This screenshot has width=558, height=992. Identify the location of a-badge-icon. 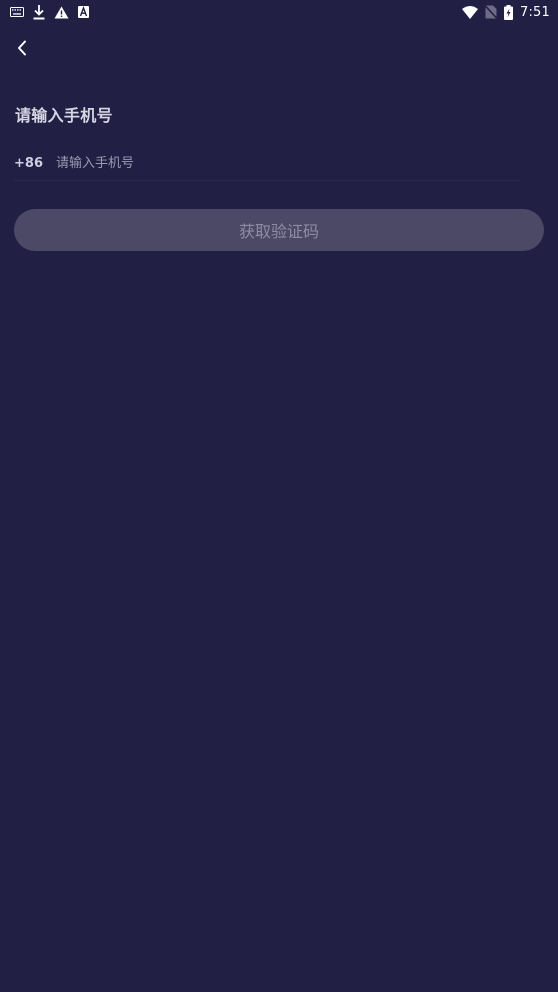
(83, 12).